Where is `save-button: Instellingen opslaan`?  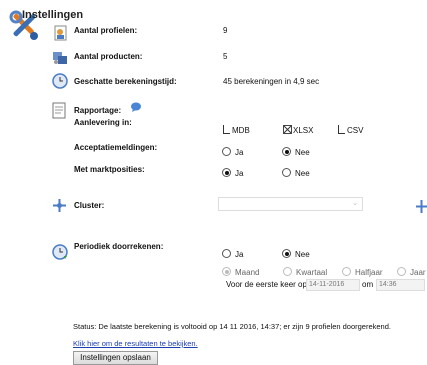 save-button: Instellingen opslaan is located at coordinates (115, 358).